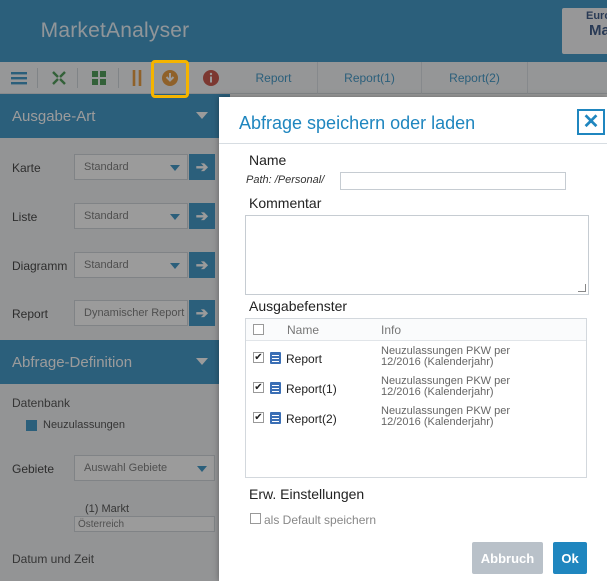 The height and width of the screenshot is (581, 607). Describe the element at coordinates (391, 330) in the screenshot. I see `grid-header-info: Info` at that location.